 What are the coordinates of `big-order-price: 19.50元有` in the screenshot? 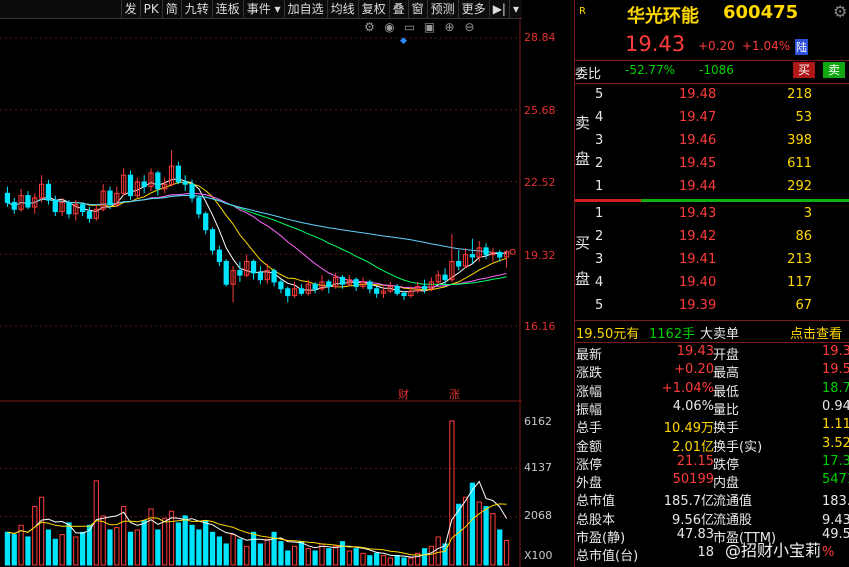 It's located at (608, 334).